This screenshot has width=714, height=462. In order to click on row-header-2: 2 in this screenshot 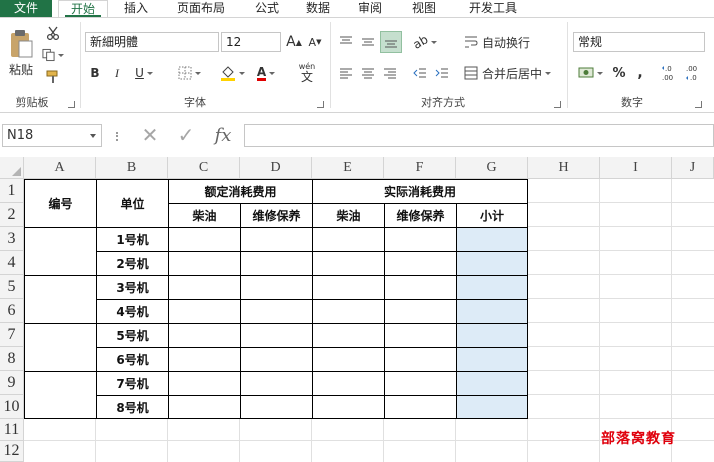, I will do `click(12, 215)`.